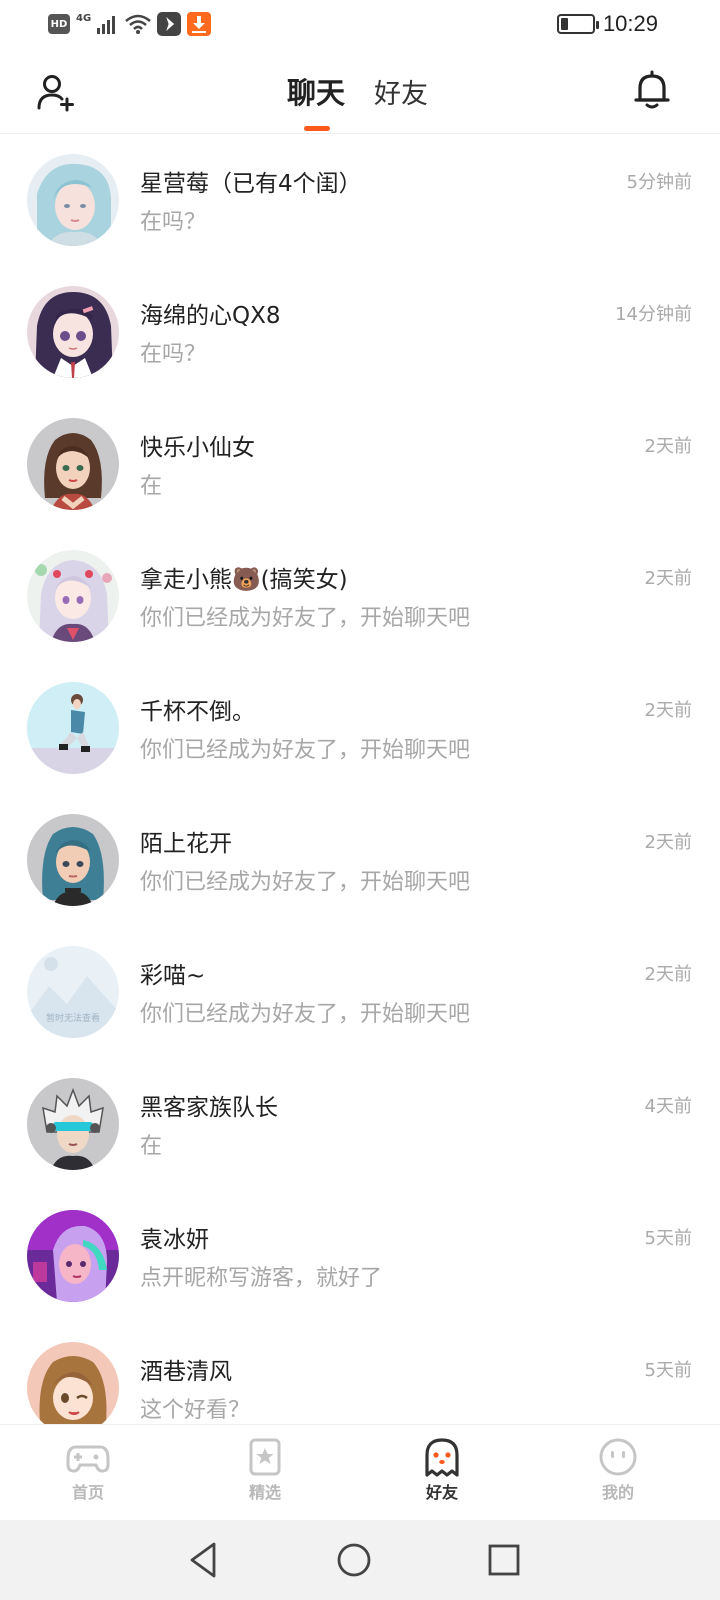 The image size is (720, 1600). Describe the element at coordinates (360, 200) in the screenshot. I see `chat-list-item: 星营莓（已有4个闺） 在吗？ 5分钟前` at that location.